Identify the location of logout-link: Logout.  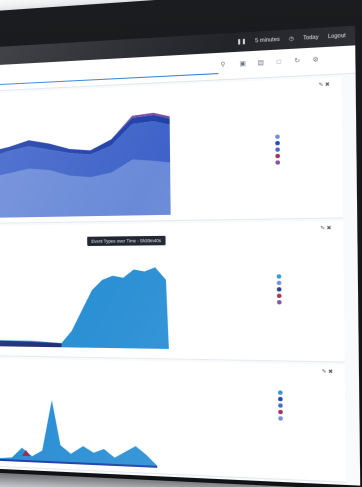
(337, 37).